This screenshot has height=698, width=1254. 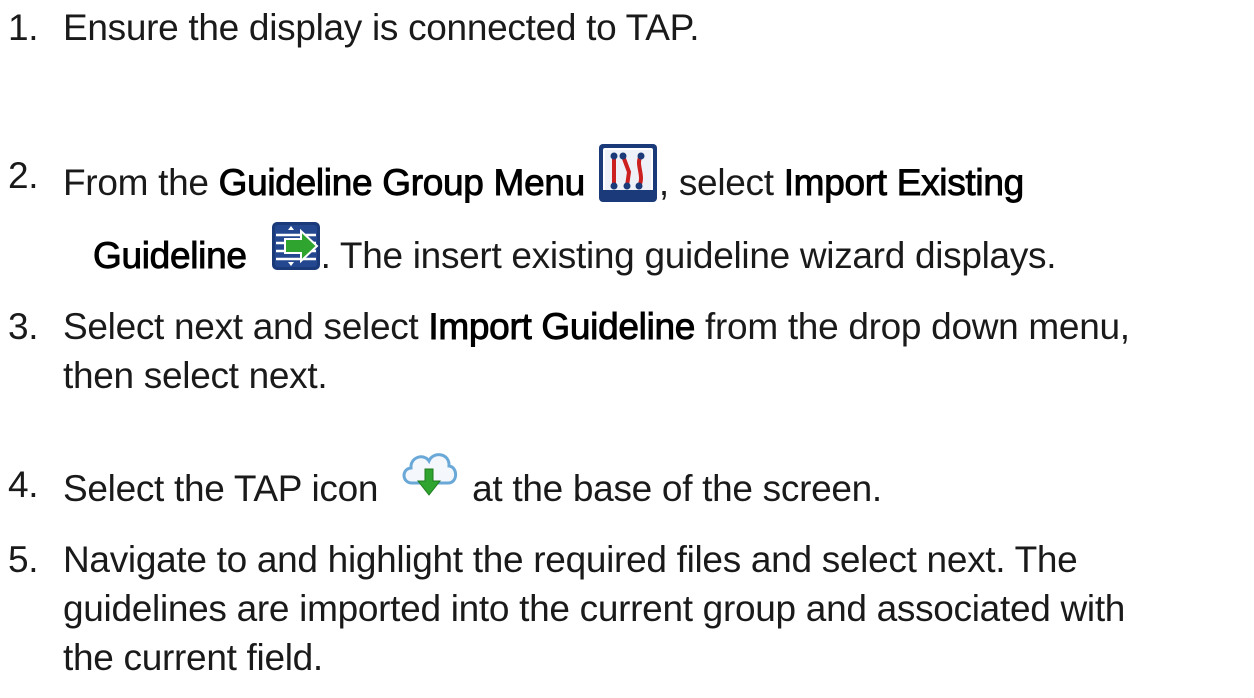 What do you see at coordinates (721, 182) in the screenshot?
I see `step-text-run: , select` at bounding box center [721, 182].